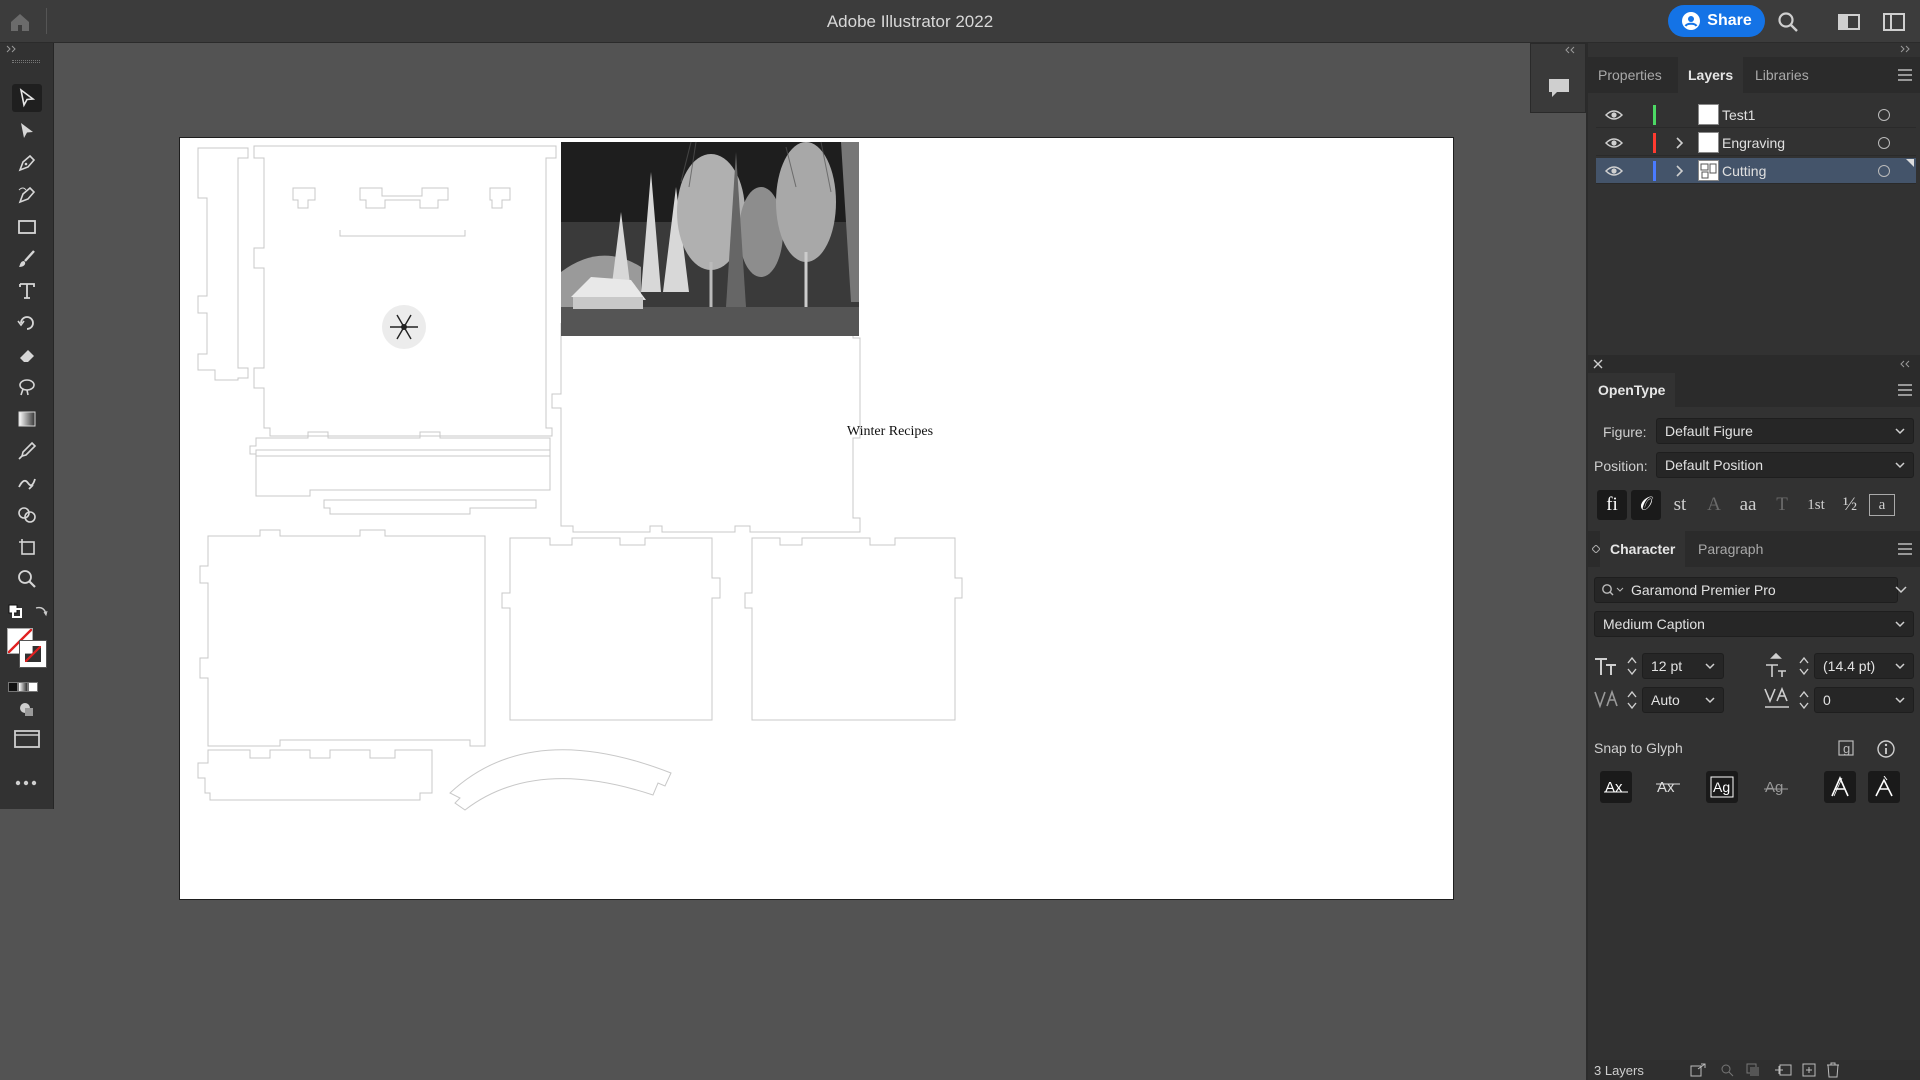  What do you see at coordinates (404, 327) in the screenshot?
I see `snowflake-ornament` at bounding box center [404, 327].